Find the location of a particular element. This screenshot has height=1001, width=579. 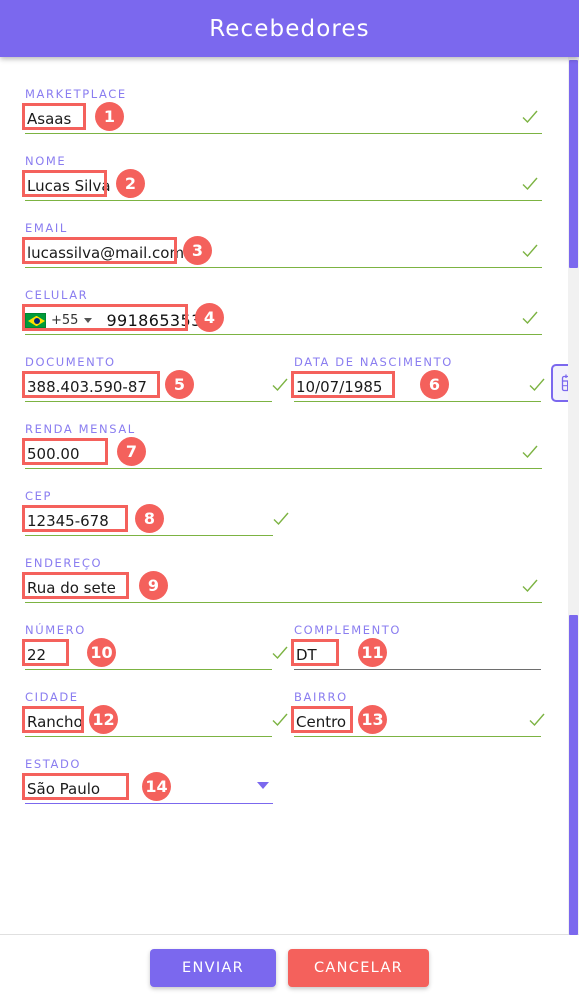

annotation-badge-1: 1 is located at coordinates (109, 116).